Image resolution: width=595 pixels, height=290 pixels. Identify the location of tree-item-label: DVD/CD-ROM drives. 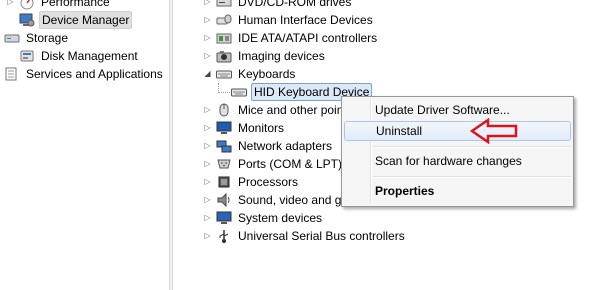
(295, 4).